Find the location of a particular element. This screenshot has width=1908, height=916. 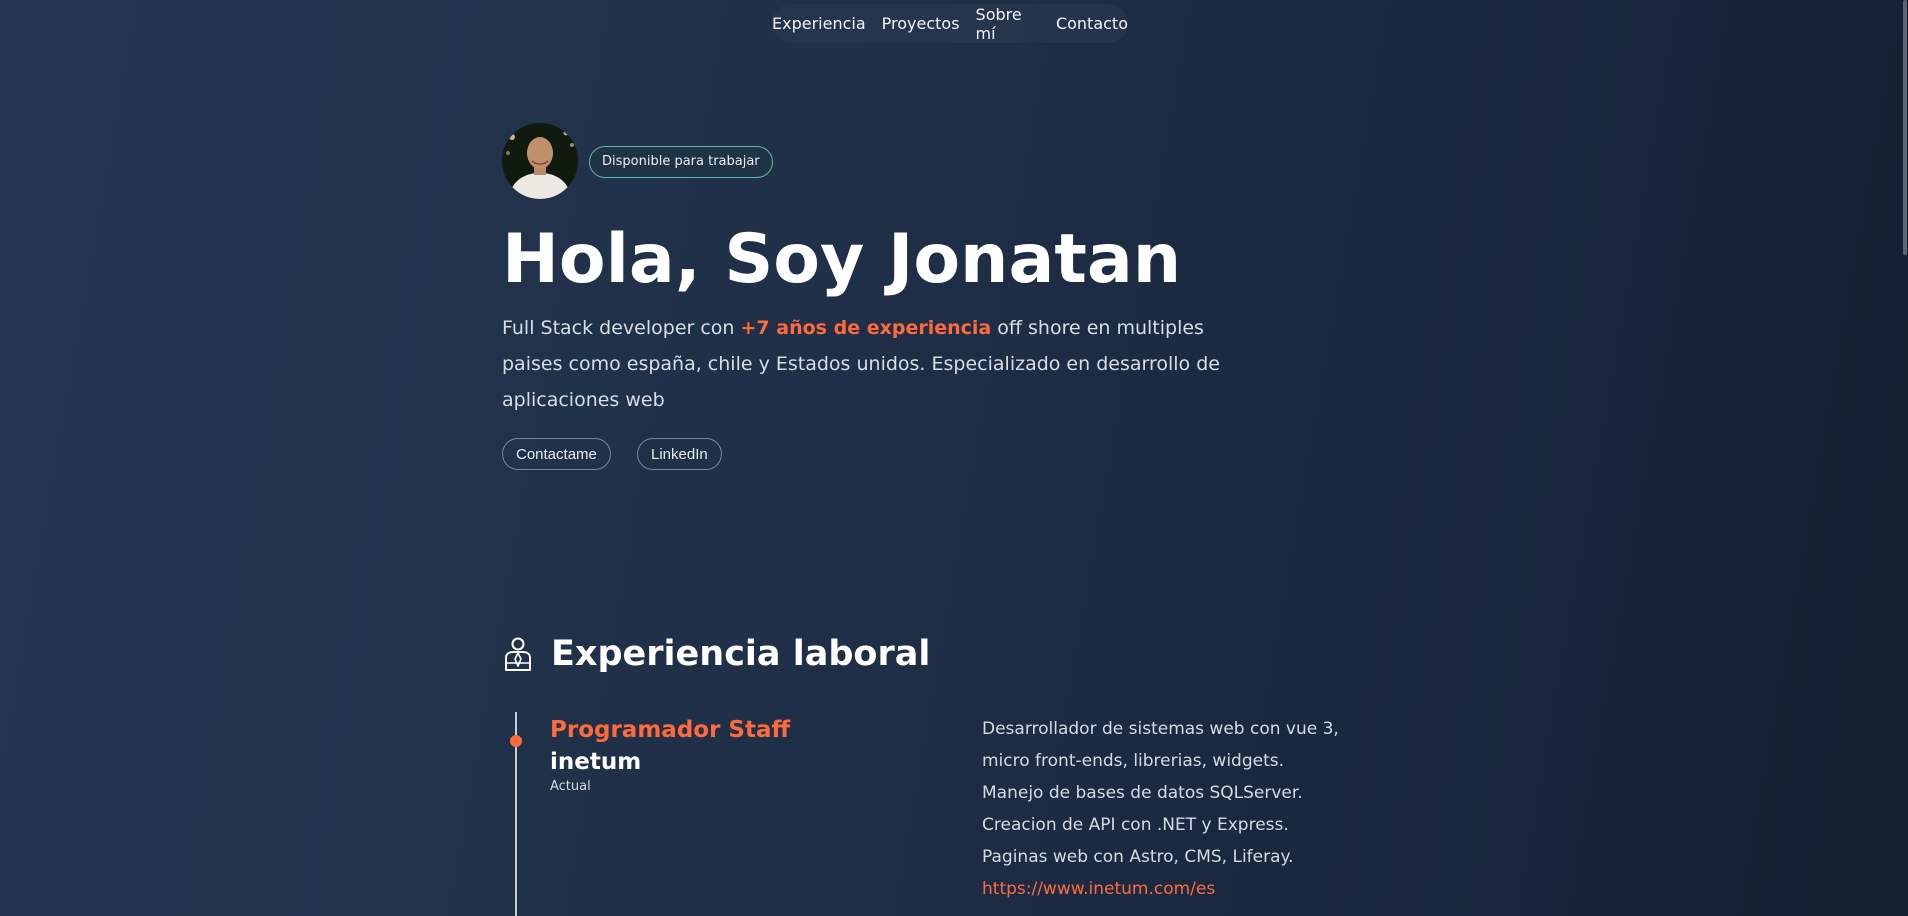

timeline-dot is located at coordinates (516, 741).